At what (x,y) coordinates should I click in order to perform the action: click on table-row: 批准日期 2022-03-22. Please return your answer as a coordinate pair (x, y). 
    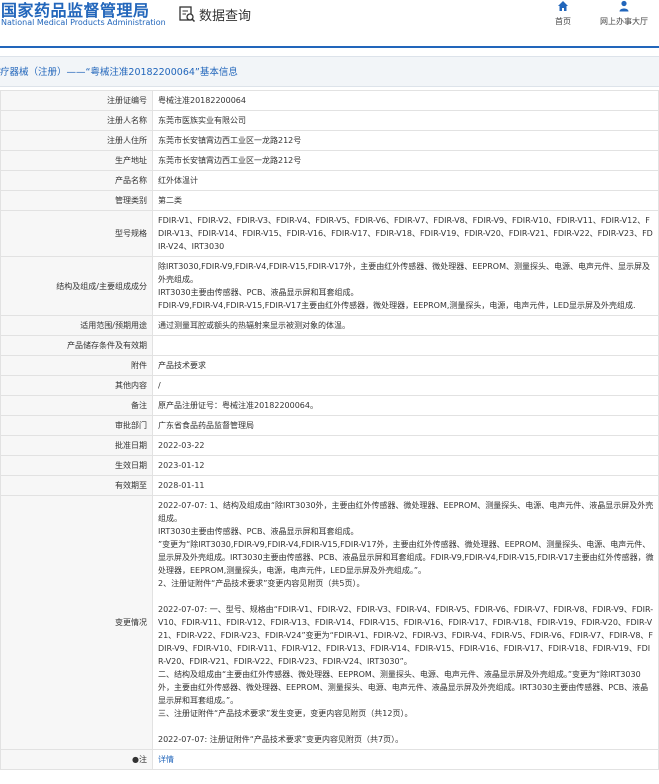
    Looking at the image, I should click on (329, 445).